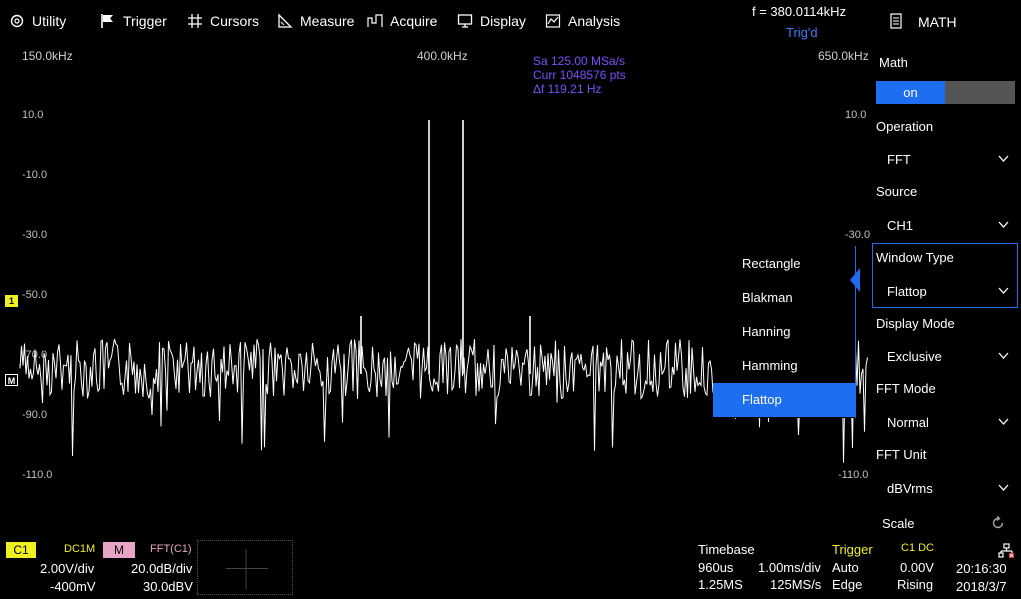 The height and width of the screenshot is (599, 1021). Describe the element at coordinates (796, 584) in the screenshot. I see `sample-rate: 125MS/s` at that location.